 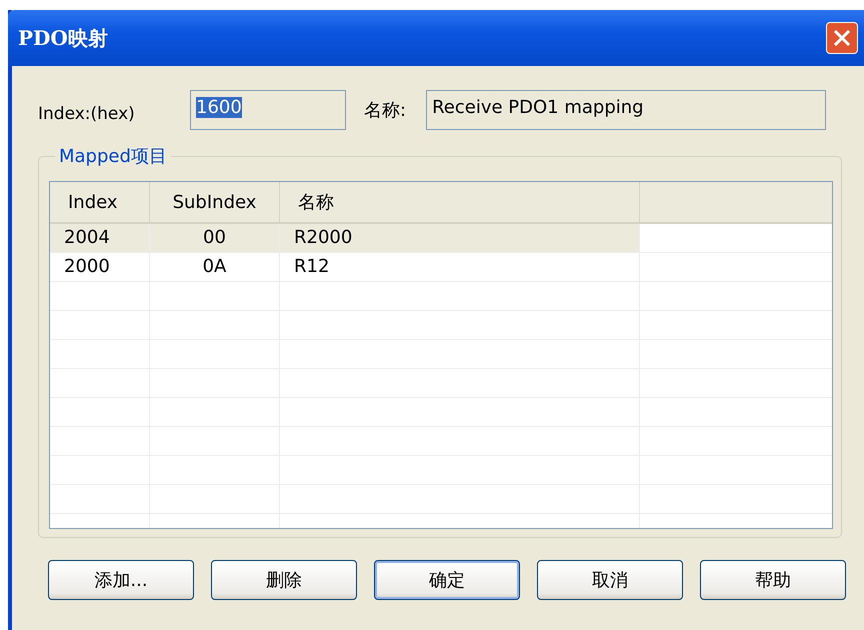 What do you see at coordinates (100, 202) in the screenshot?
I see `column-header: Index` at bounding box center [100, 202].